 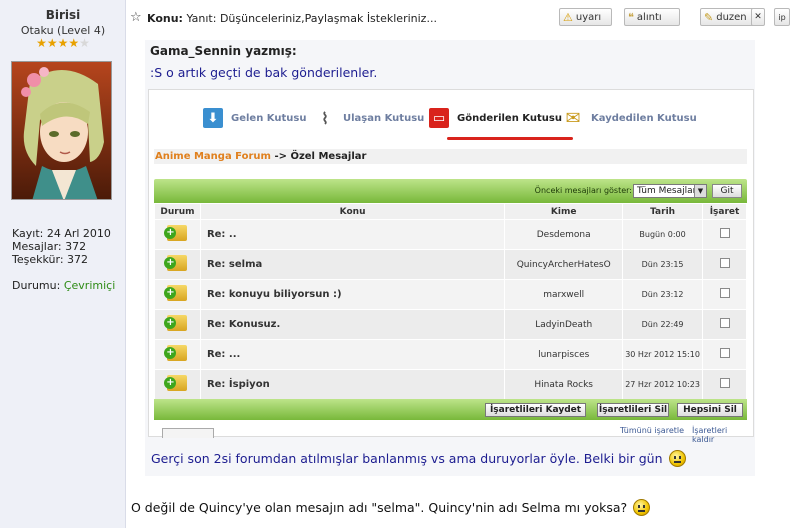 What do you see at coordinates (352, 211) in the screenshot?
I see `col-konu: Konu` at bounding box center [352, 211].